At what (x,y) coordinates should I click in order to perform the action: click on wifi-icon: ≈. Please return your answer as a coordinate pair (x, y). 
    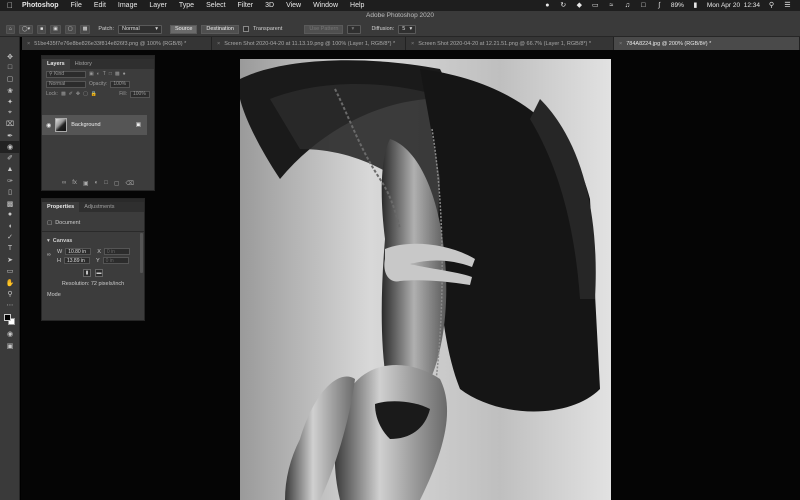
    Looking at the image, I should click on (611, 5).